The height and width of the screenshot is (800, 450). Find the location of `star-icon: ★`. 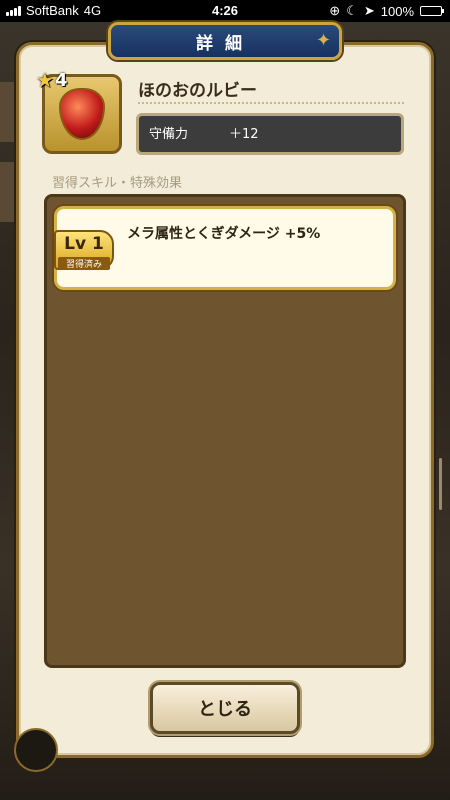

star-icon: ★ is located at coordinates (45, 80).